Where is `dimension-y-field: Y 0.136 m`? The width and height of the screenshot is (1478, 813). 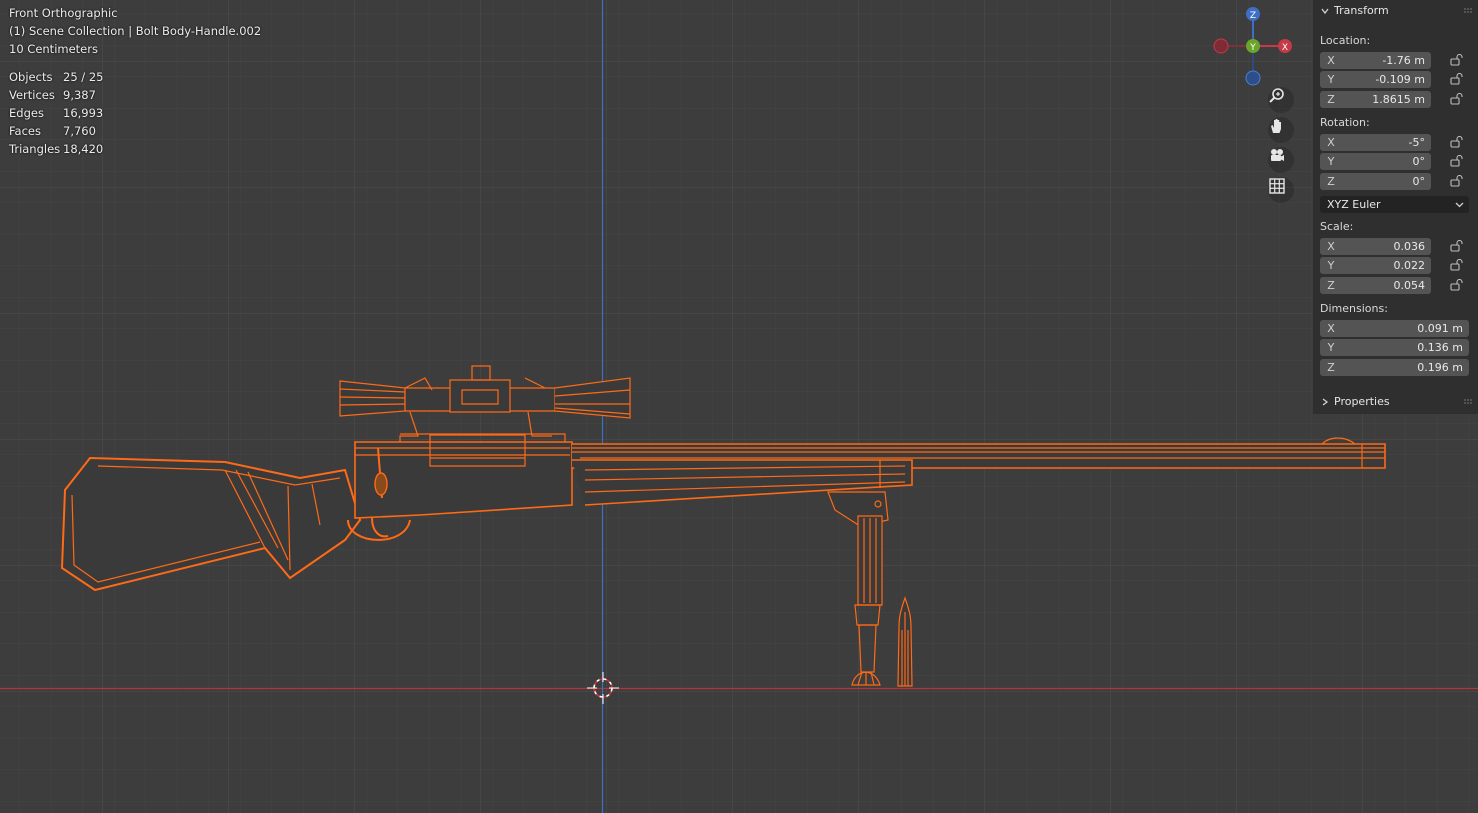 dimension-y-field: Y 0.136 m is located at coordinates (1394, 347).